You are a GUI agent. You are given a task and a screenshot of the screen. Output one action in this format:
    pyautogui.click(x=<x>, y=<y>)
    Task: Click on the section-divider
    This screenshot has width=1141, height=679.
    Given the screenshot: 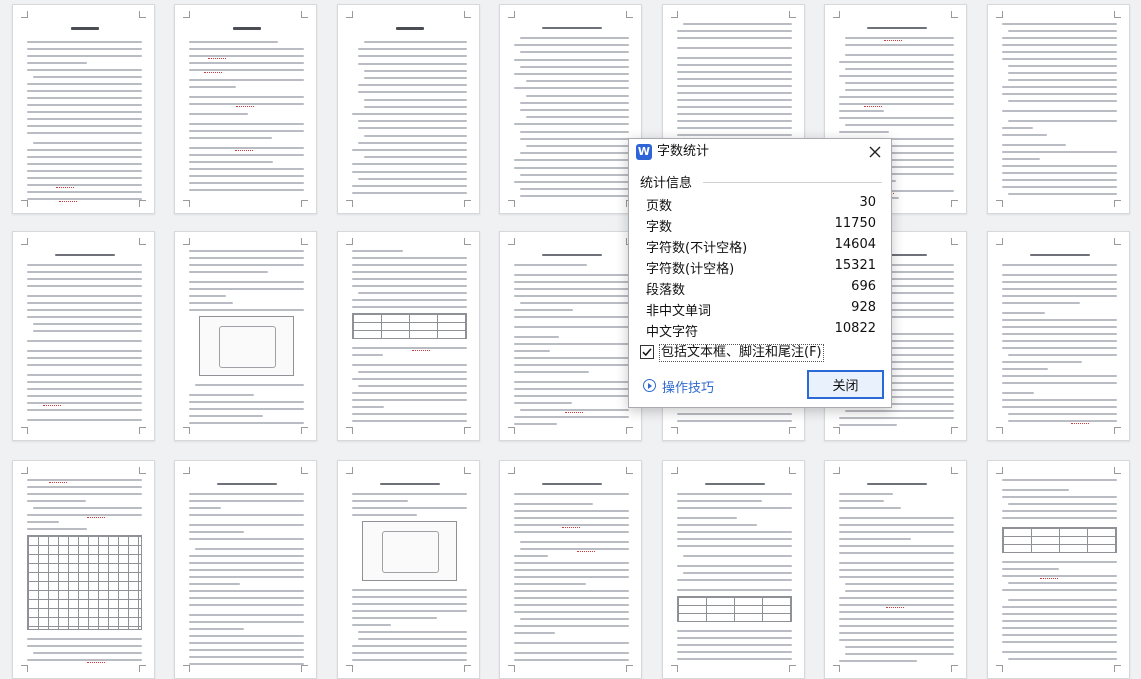 What is the action you would take?
    pyautogui.click(x=792, y=182)
    